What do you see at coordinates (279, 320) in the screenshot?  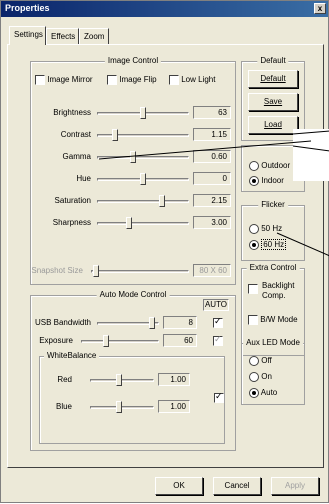 I see `bw-mode-label: B/W Mode` at bounding box center [279, 320].